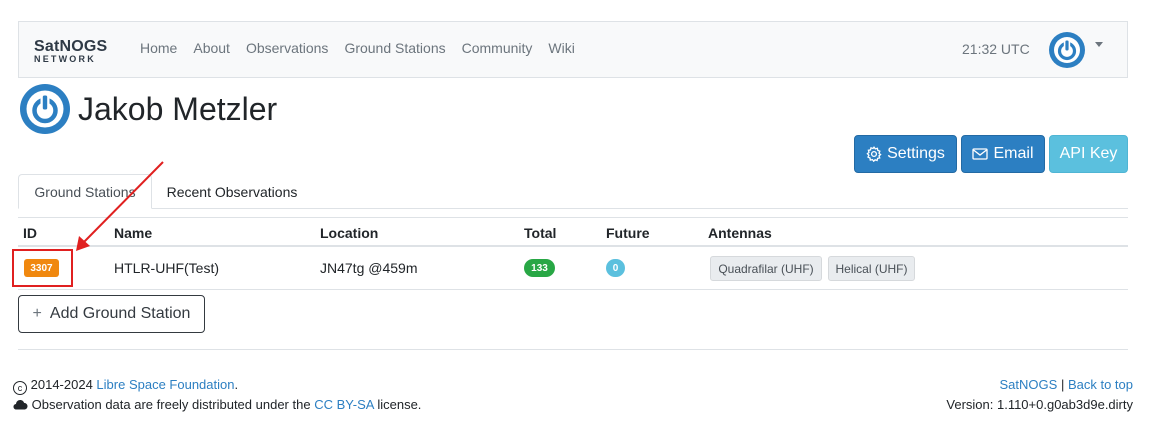  What do you see at coordinates (1013, 153) in the screenshot?
I see `email-button-label: Email` at bounding box center [1013, 153].